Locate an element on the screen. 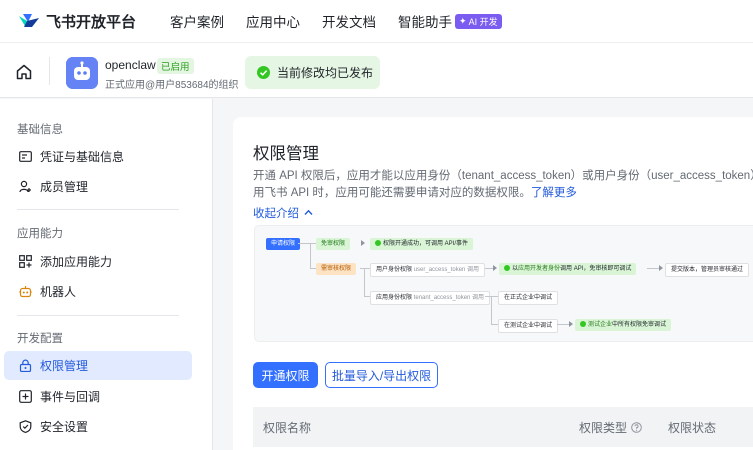 Image resolution: width=753 pixels, height=450 pixels. sidebar-item-permissions: 权限管理 is located at coordinates (98, 365).